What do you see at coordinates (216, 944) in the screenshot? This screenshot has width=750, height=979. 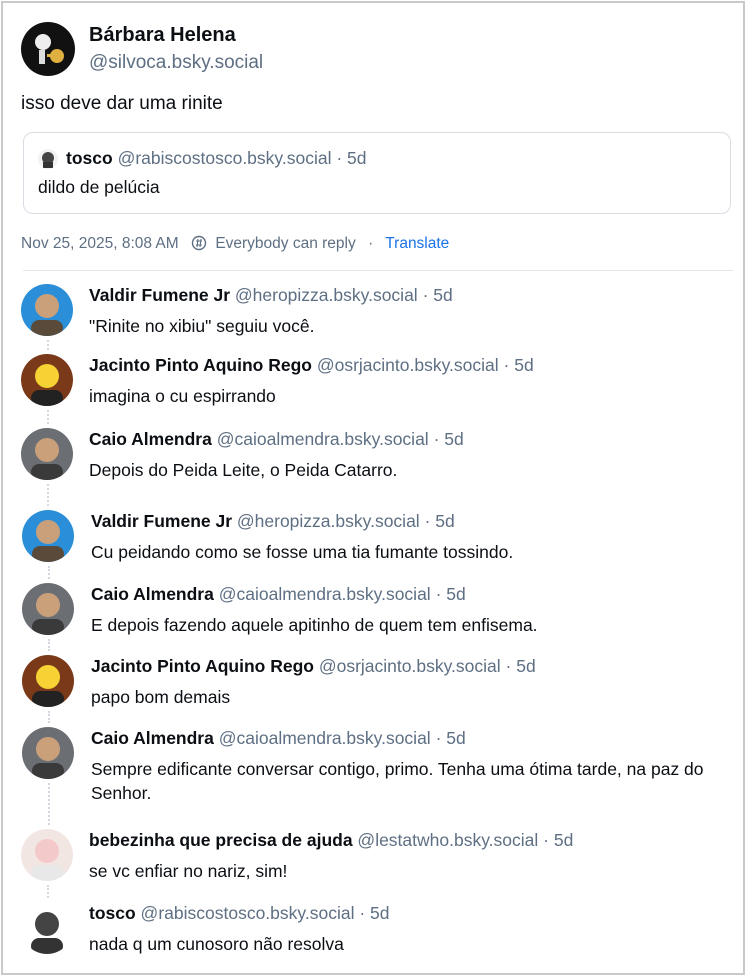 I see `reply-text: nada q um cunosoro não resolva` at bounding box center [216, 944].